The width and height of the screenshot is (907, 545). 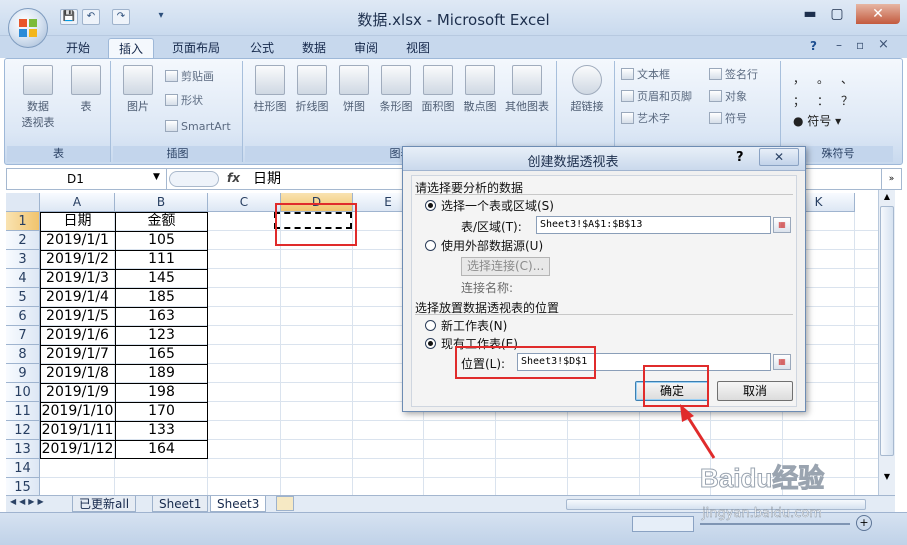 What do you see at coordinates (314, 48) in the screenshot?
I see `tab-data: 数据` at bounding box center [314, 48].